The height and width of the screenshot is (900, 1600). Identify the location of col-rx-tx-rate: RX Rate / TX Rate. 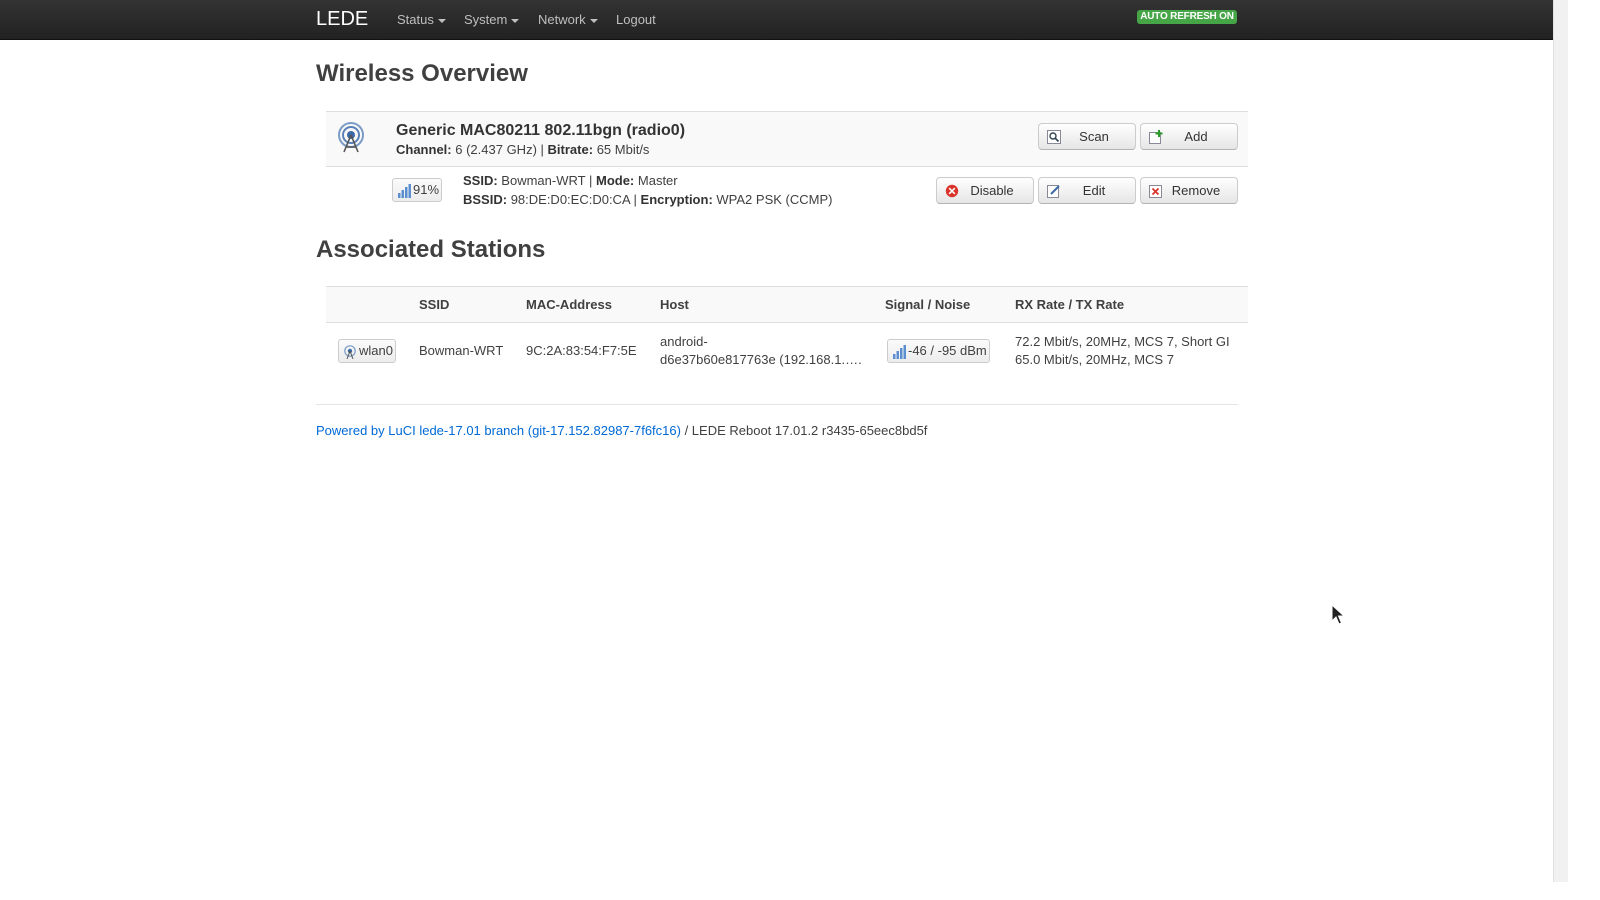
(1070, 304).